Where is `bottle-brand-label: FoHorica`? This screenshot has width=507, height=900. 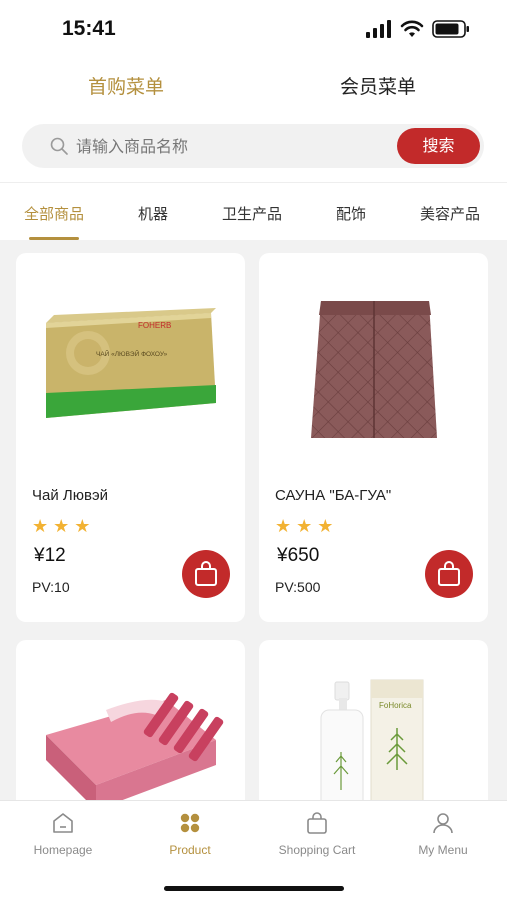
bottle-brand-label: FoHorica is located at coordinates (395, 705).